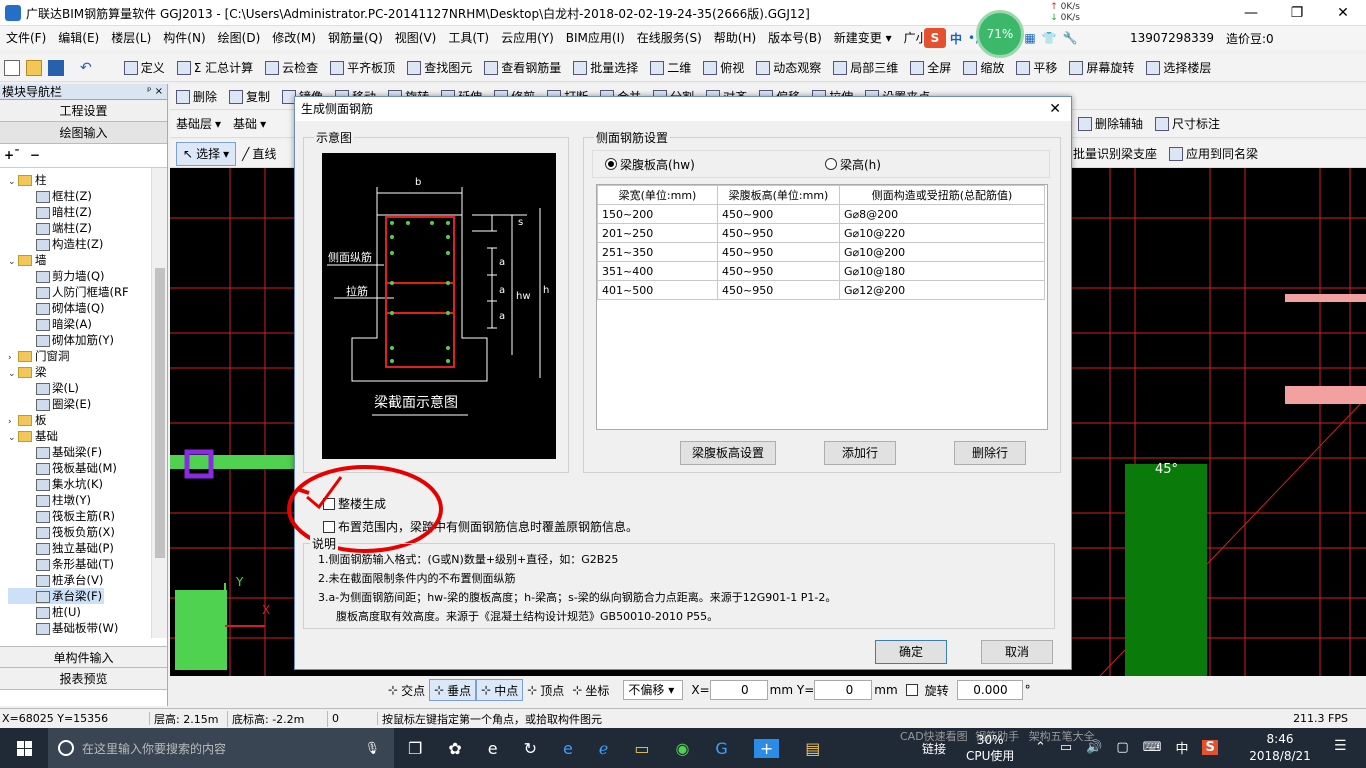 The height and width of the screenshot is (768, 1366). I want to click on foundation-block, so click(1166, 570).